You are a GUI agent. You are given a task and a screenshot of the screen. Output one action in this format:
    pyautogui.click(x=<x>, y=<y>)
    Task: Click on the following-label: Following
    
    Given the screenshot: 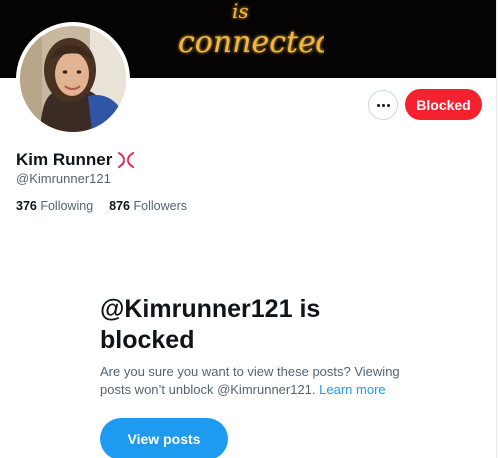 What is the action you would take?
    pyautogui.click(x=67, y=206)
    